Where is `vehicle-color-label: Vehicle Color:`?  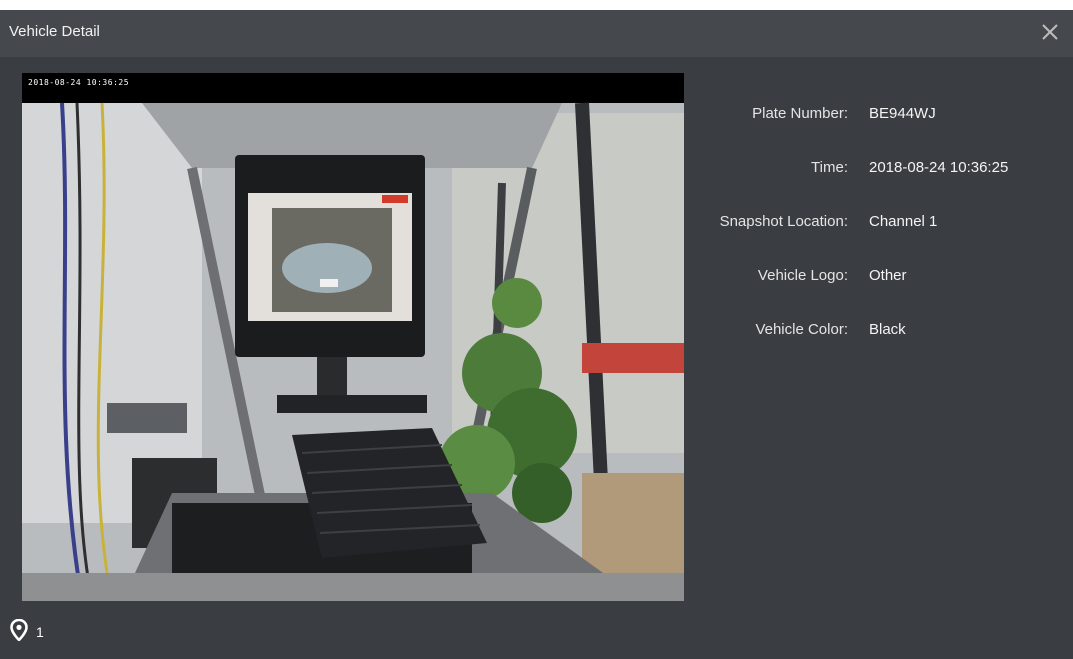 vehicle-color-label: Vehicle Color: is located at coordinates (801, 329).